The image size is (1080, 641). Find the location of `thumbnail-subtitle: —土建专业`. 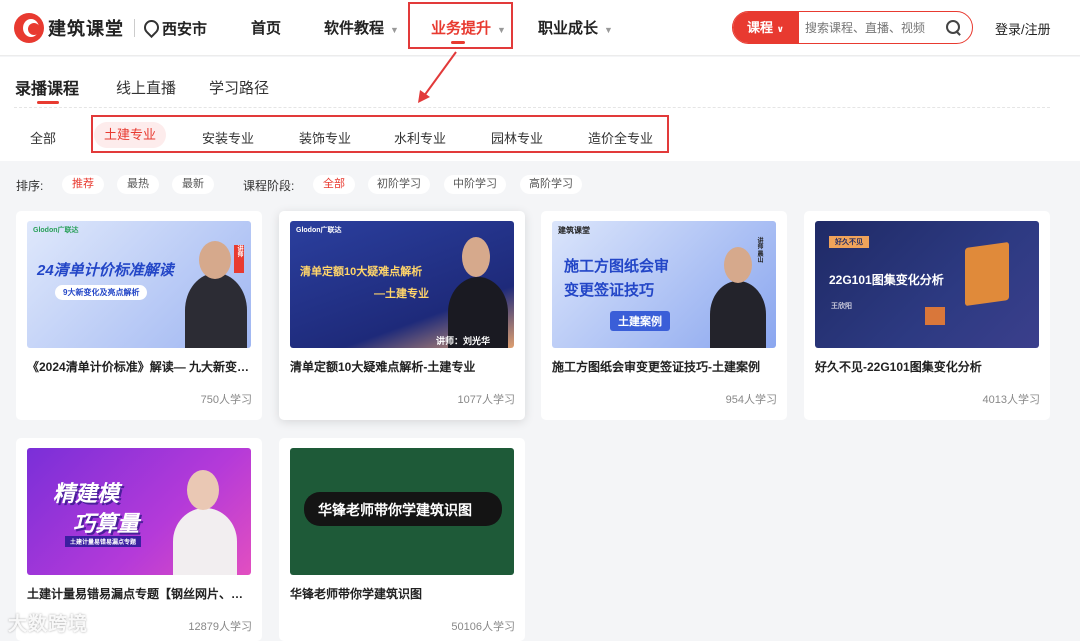

thumbnail-subtitle: —土建专业 is located at coordinates (401, 294).